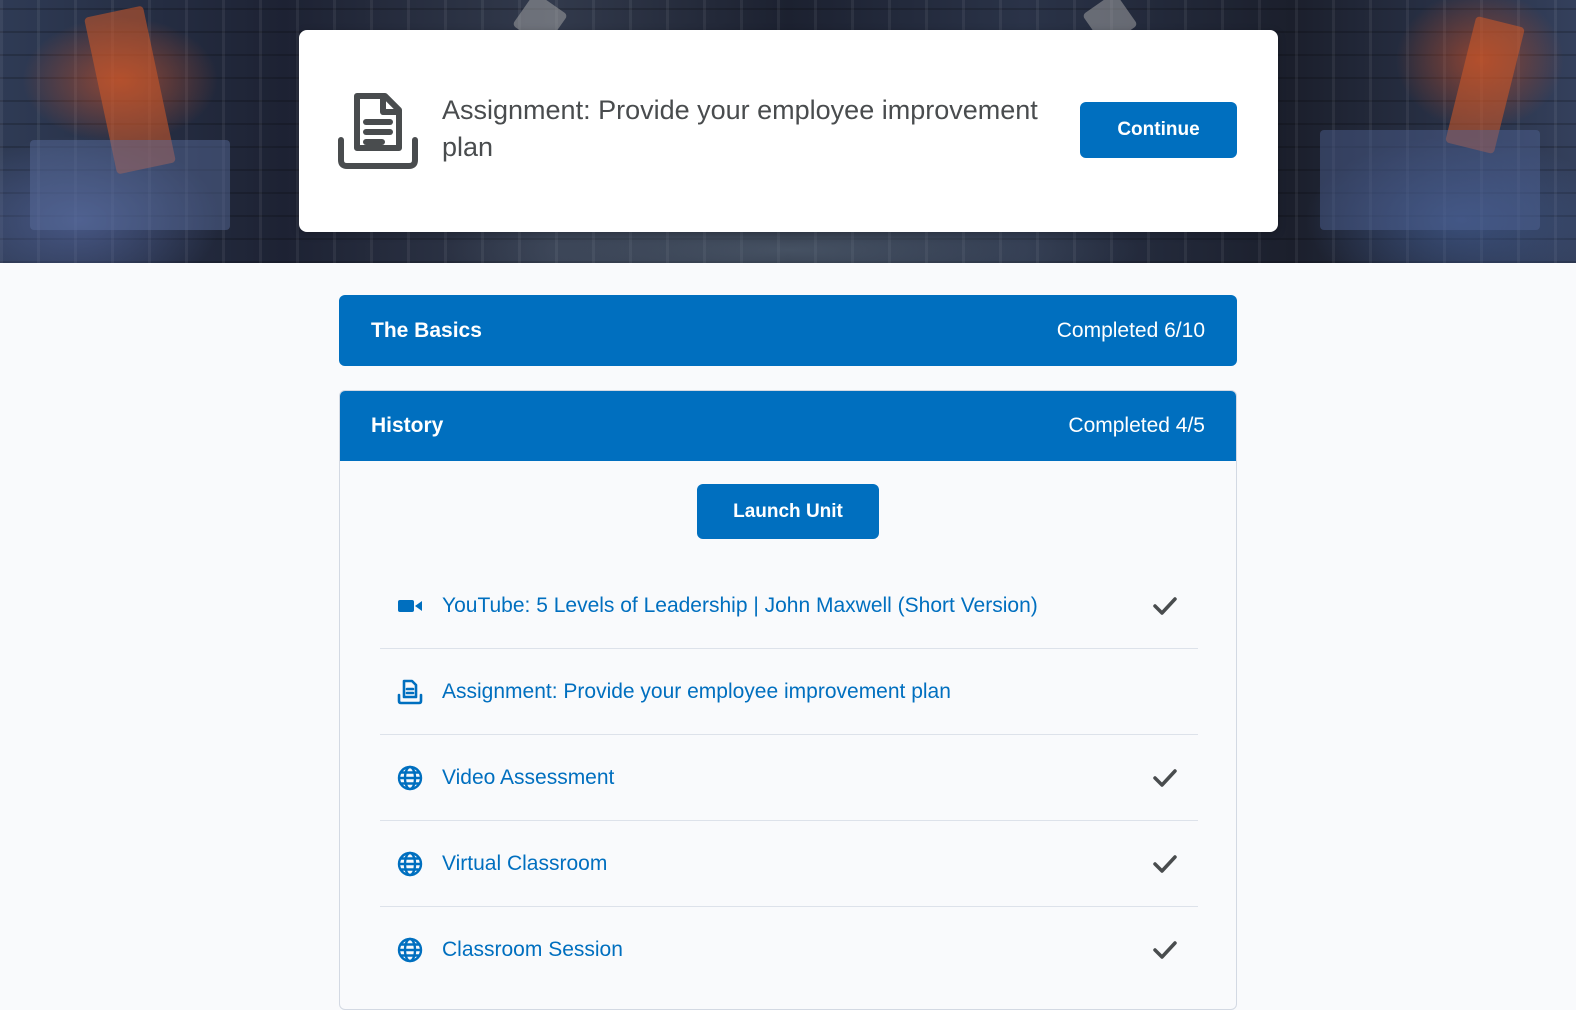 This screenshot has height=1010, width=1576. I want to click on activity-item: Video Assessment, so click(789, 778).